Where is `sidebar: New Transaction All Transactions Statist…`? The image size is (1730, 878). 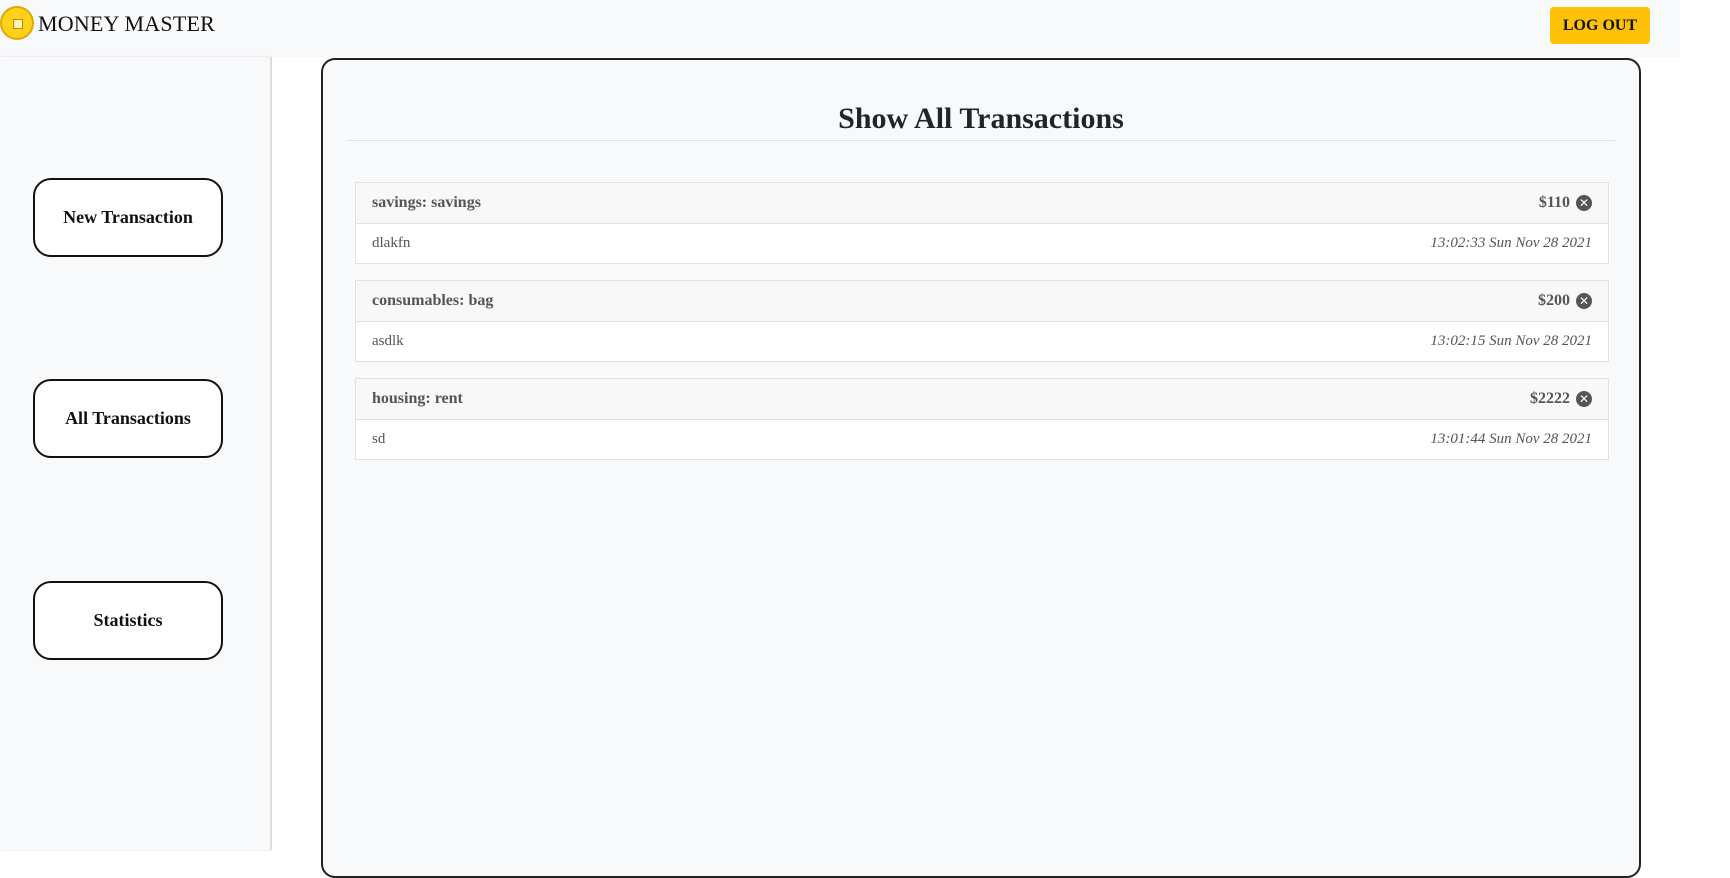 sidebar: New Transaction All Transactions Statist… is located at coordinates (136, 453).